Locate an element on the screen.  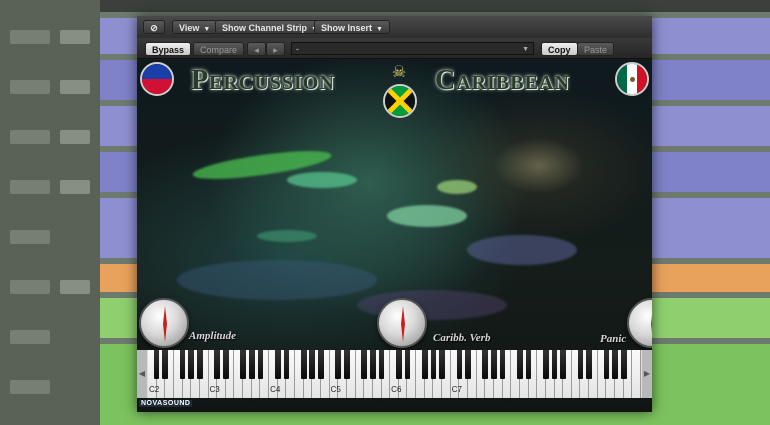
right-arrow-icon: ▸ is located at coordinates (275, 50).